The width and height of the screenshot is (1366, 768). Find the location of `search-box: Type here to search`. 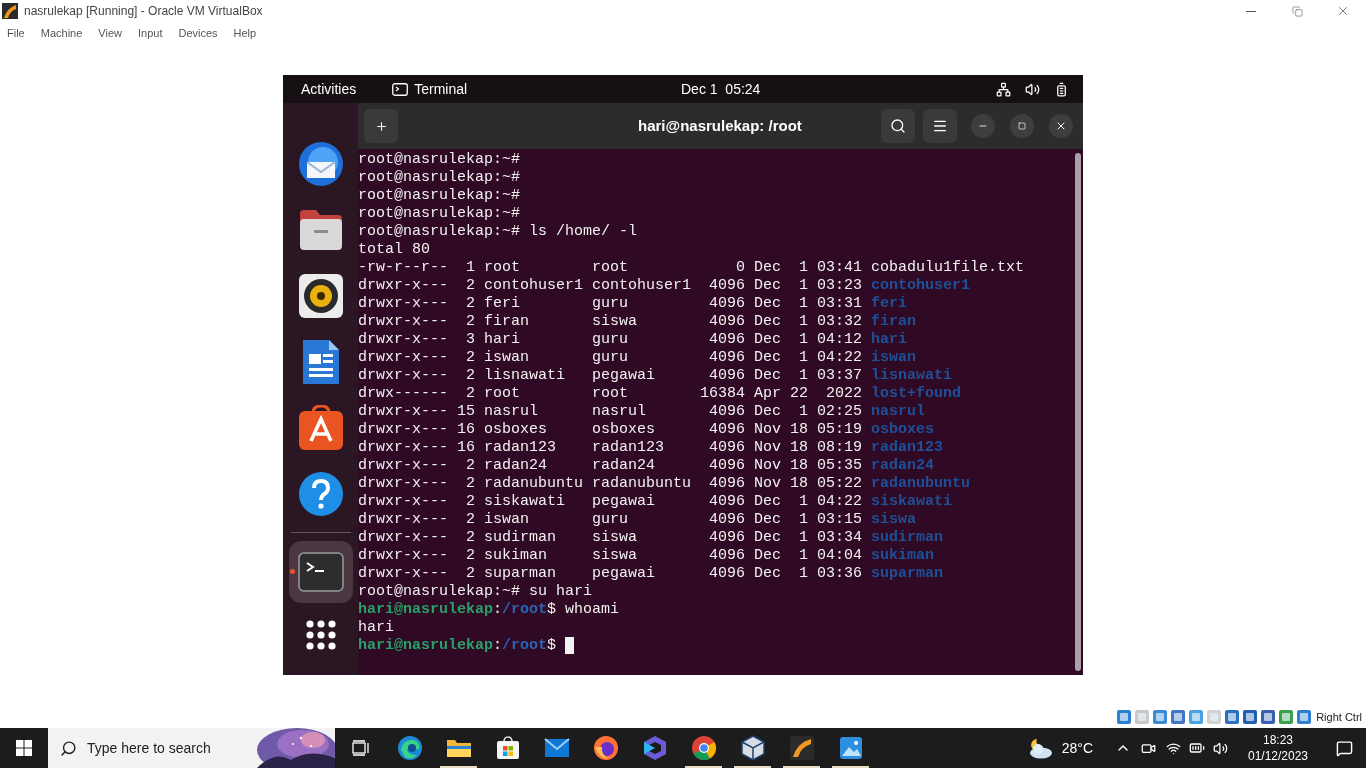

search-box: Type here to search is located at coordinates (191, 748).